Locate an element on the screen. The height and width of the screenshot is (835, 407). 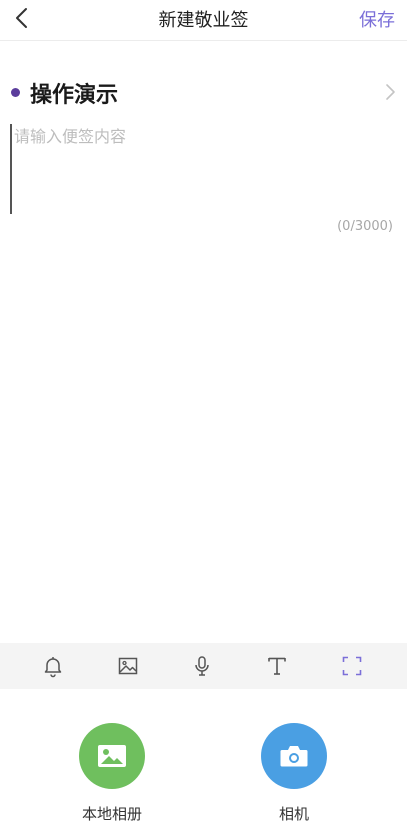
scan-button is located at coordinates (352, 666).